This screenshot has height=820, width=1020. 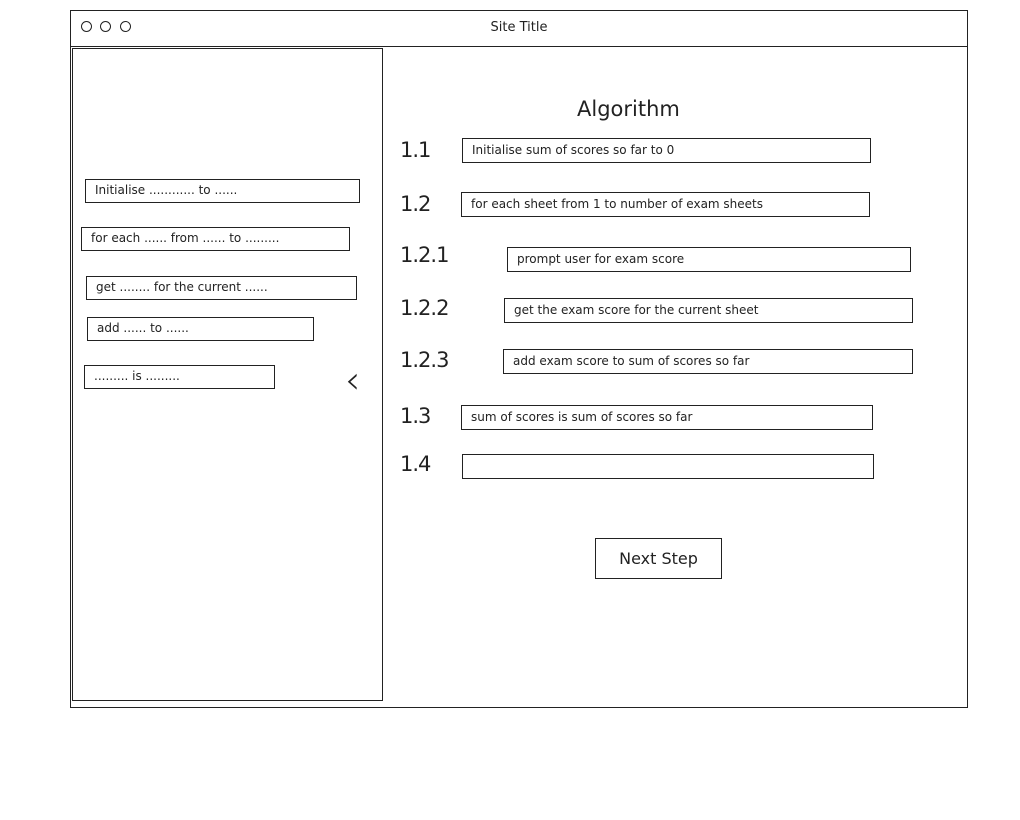 I want to click on step-number: 1.2, so click(x=415, y=204).